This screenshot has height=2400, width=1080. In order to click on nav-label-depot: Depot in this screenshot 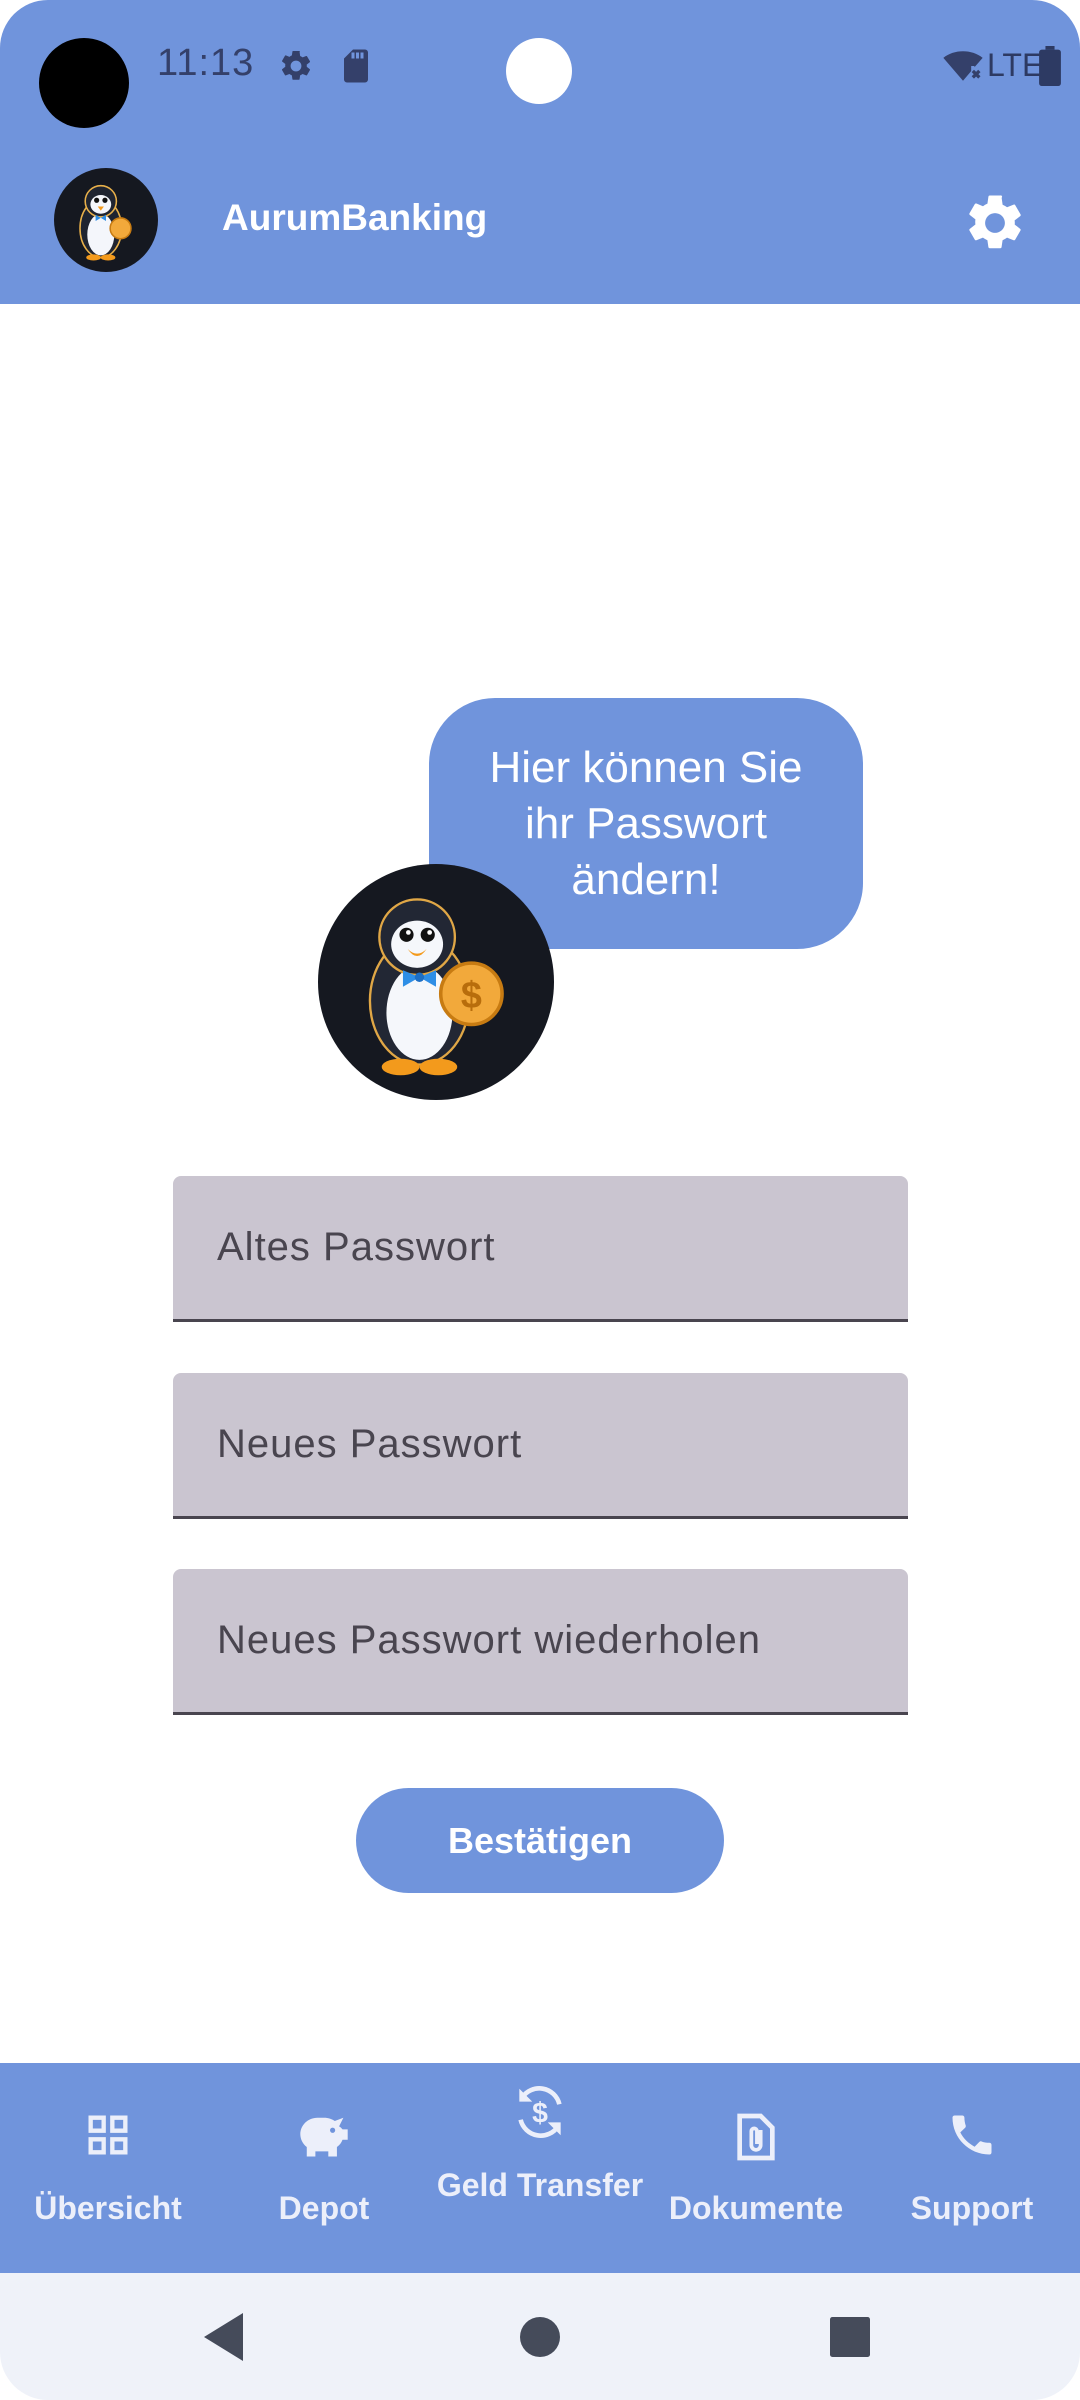, I will do `click(324, 2208)`.